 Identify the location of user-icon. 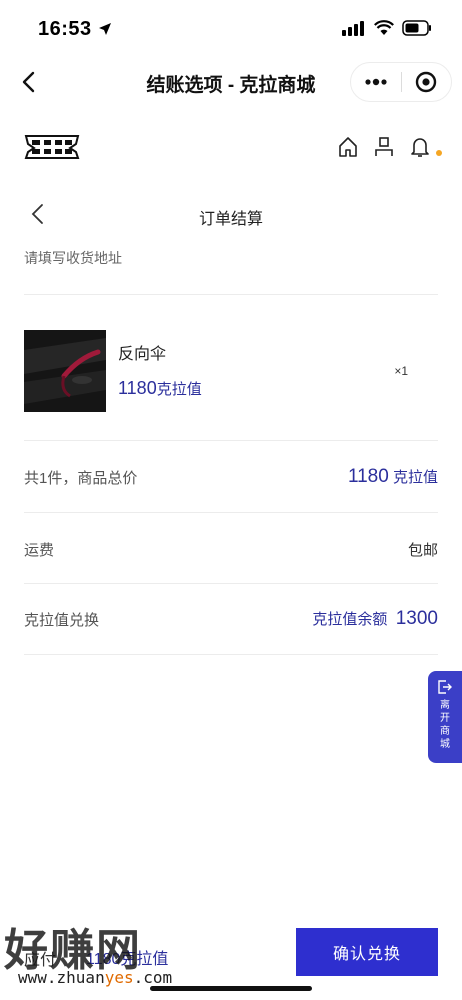
(383, 146).